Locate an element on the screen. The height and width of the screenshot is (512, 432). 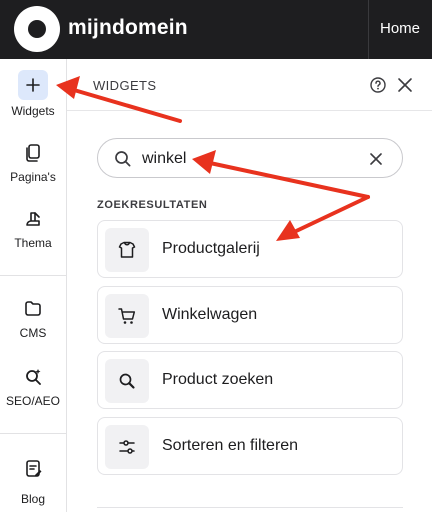
folder-icon is located at coordinates (33, 308).